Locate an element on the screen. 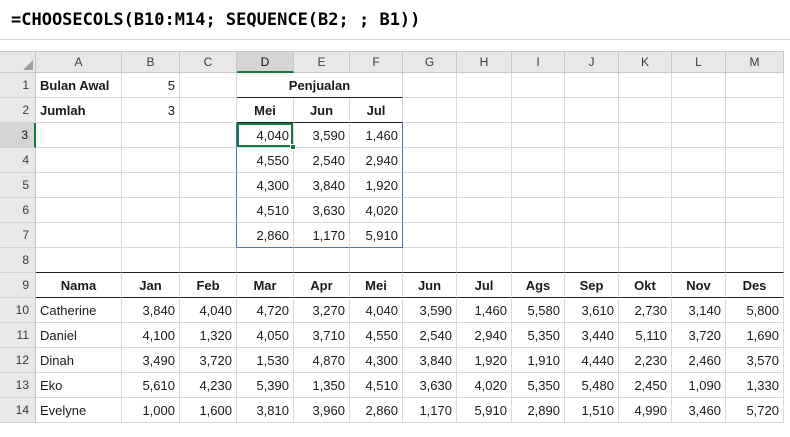 The image size is (790, 437). cell-A8 is located at coordinates (79, 260).